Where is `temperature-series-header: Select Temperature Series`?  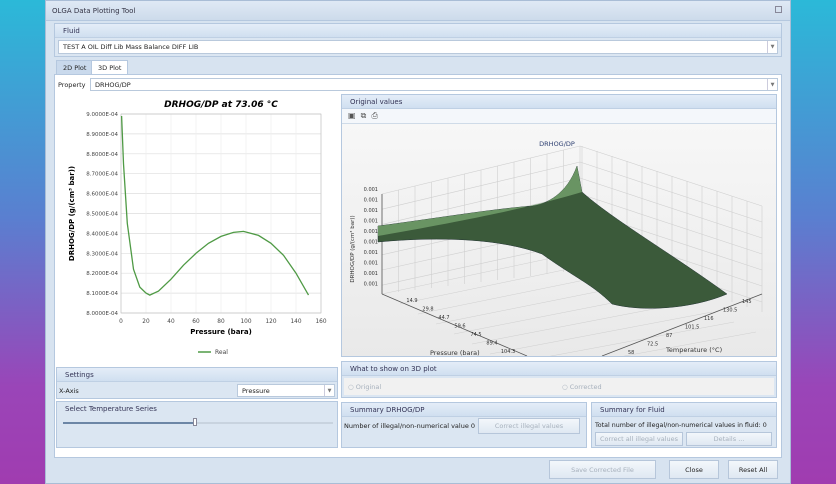
temperature-series-header: Select Temperature Series is located at coordinates (111, 409).